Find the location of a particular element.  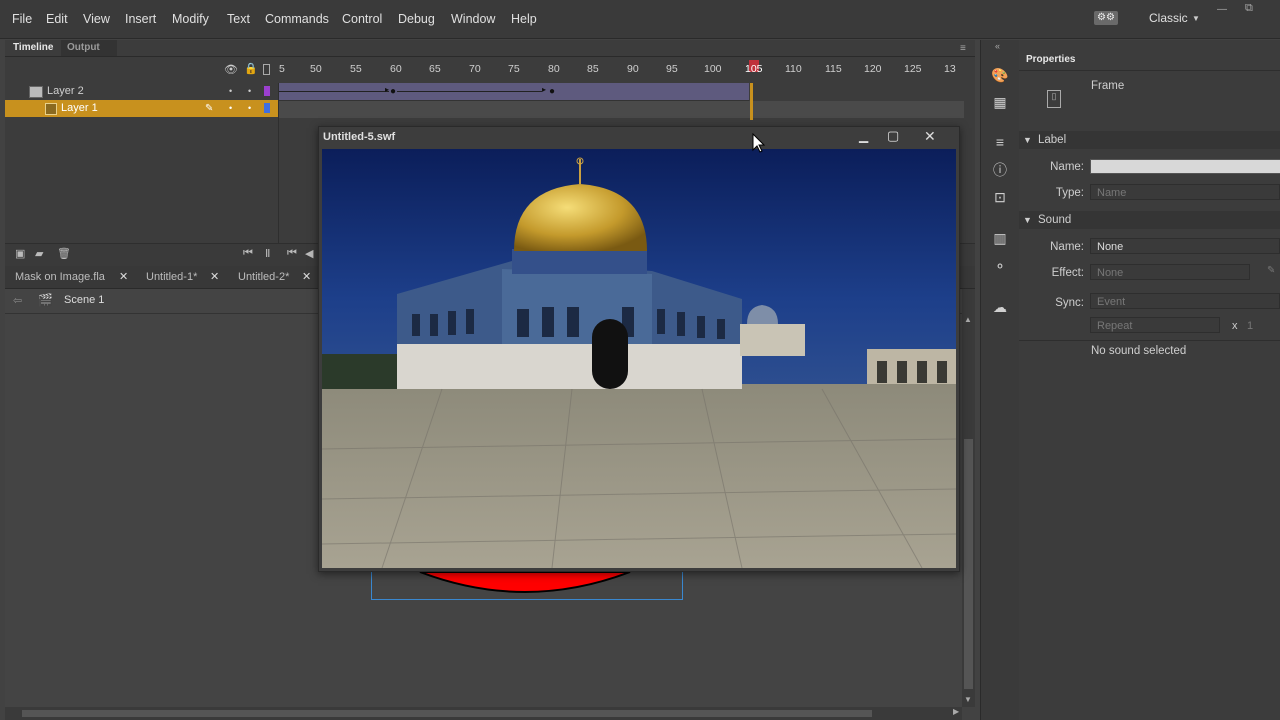

effect-label: Effect: is located at coordinates (1067, 273).